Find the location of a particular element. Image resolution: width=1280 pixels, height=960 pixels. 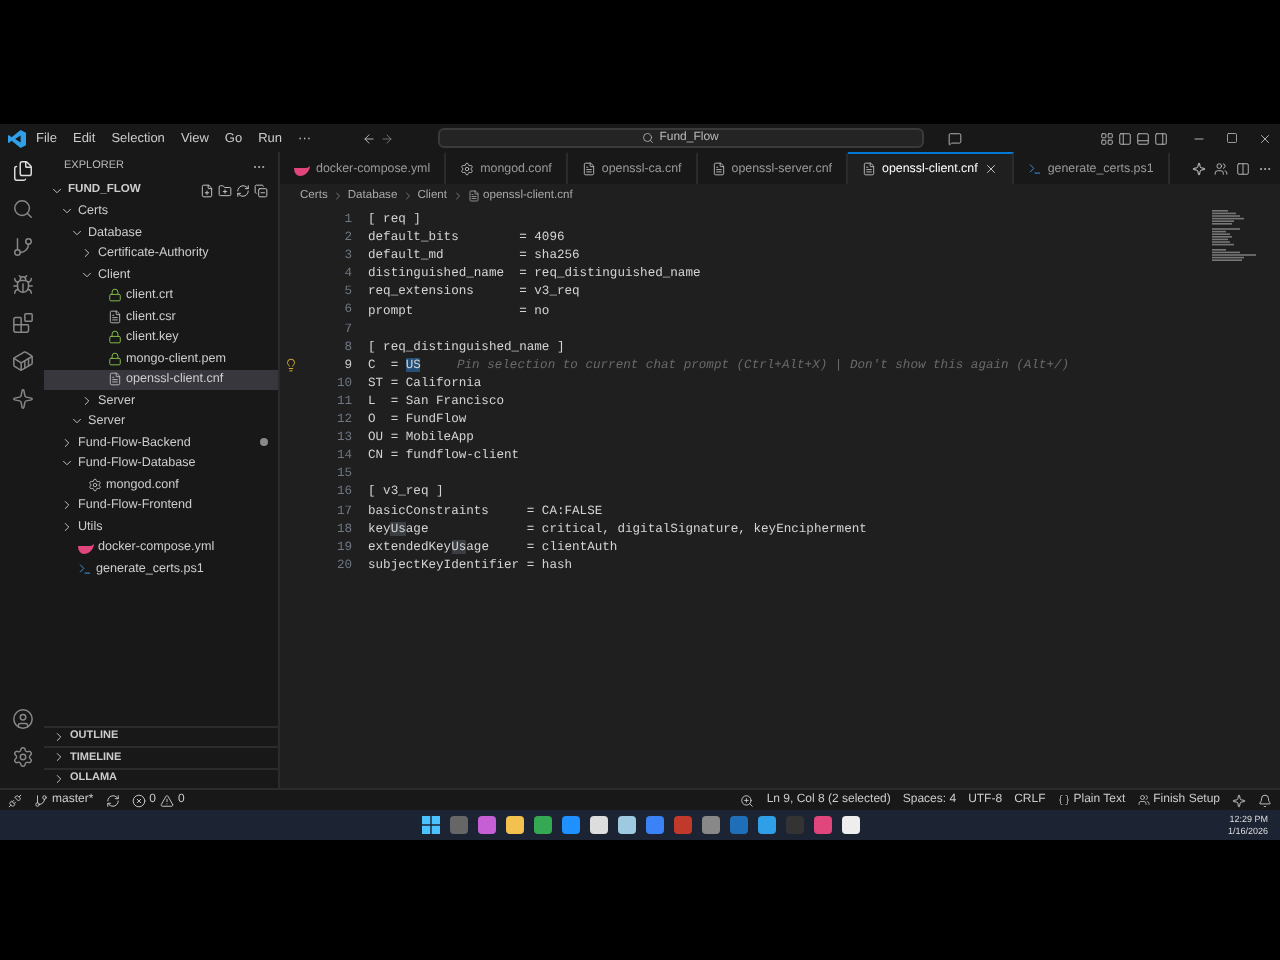

layout-icon is located at coordinates (1107, 138).